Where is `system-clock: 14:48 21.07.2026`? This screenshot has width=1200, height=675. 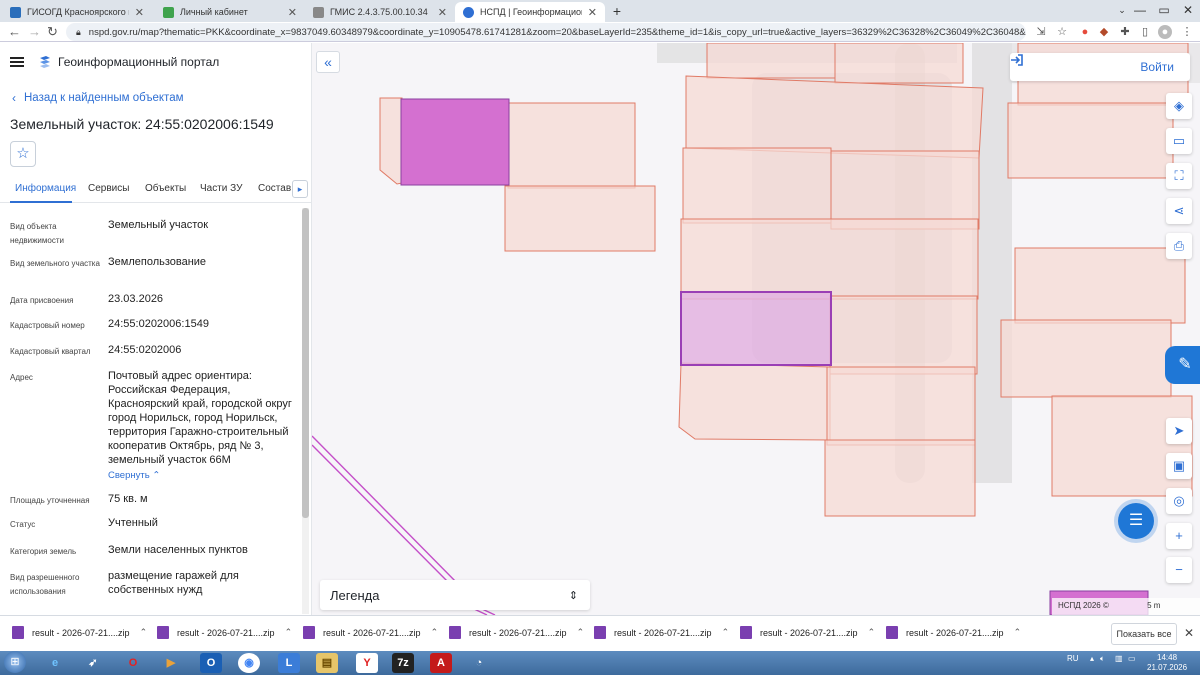
system-clock: 14:48 21.07.2026 is located at coordinates (1167, 663).